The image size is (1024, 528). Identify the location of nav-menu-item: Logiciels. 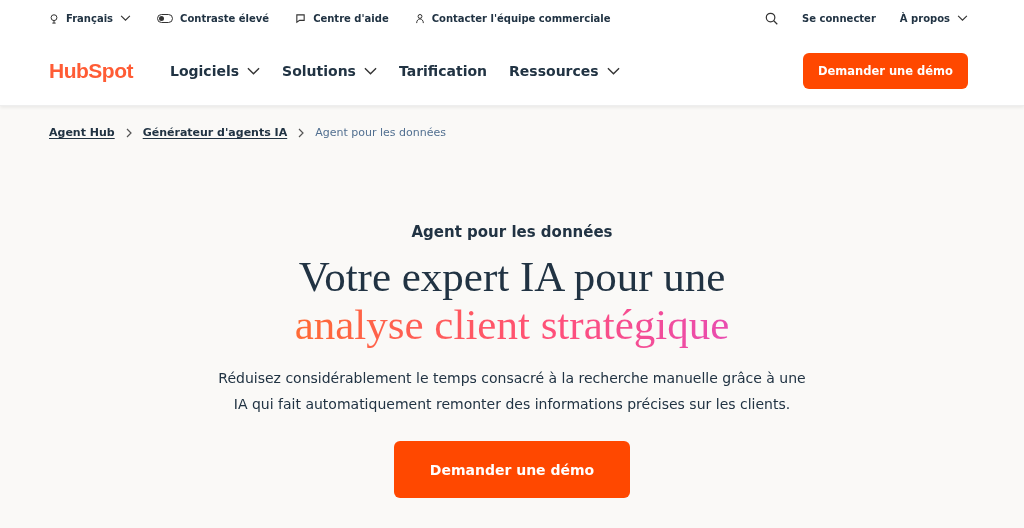
(215, 70).